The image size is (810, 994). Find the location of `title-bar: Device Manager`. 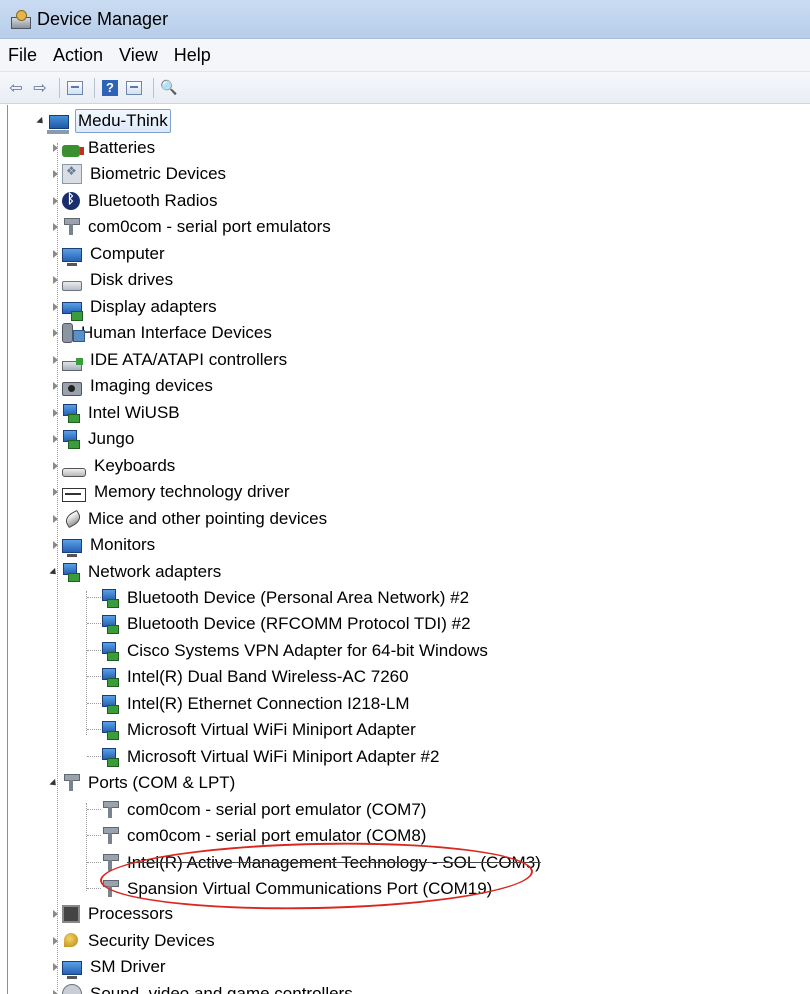

title-bar: Device Manager is located at coordinates (405, 19).